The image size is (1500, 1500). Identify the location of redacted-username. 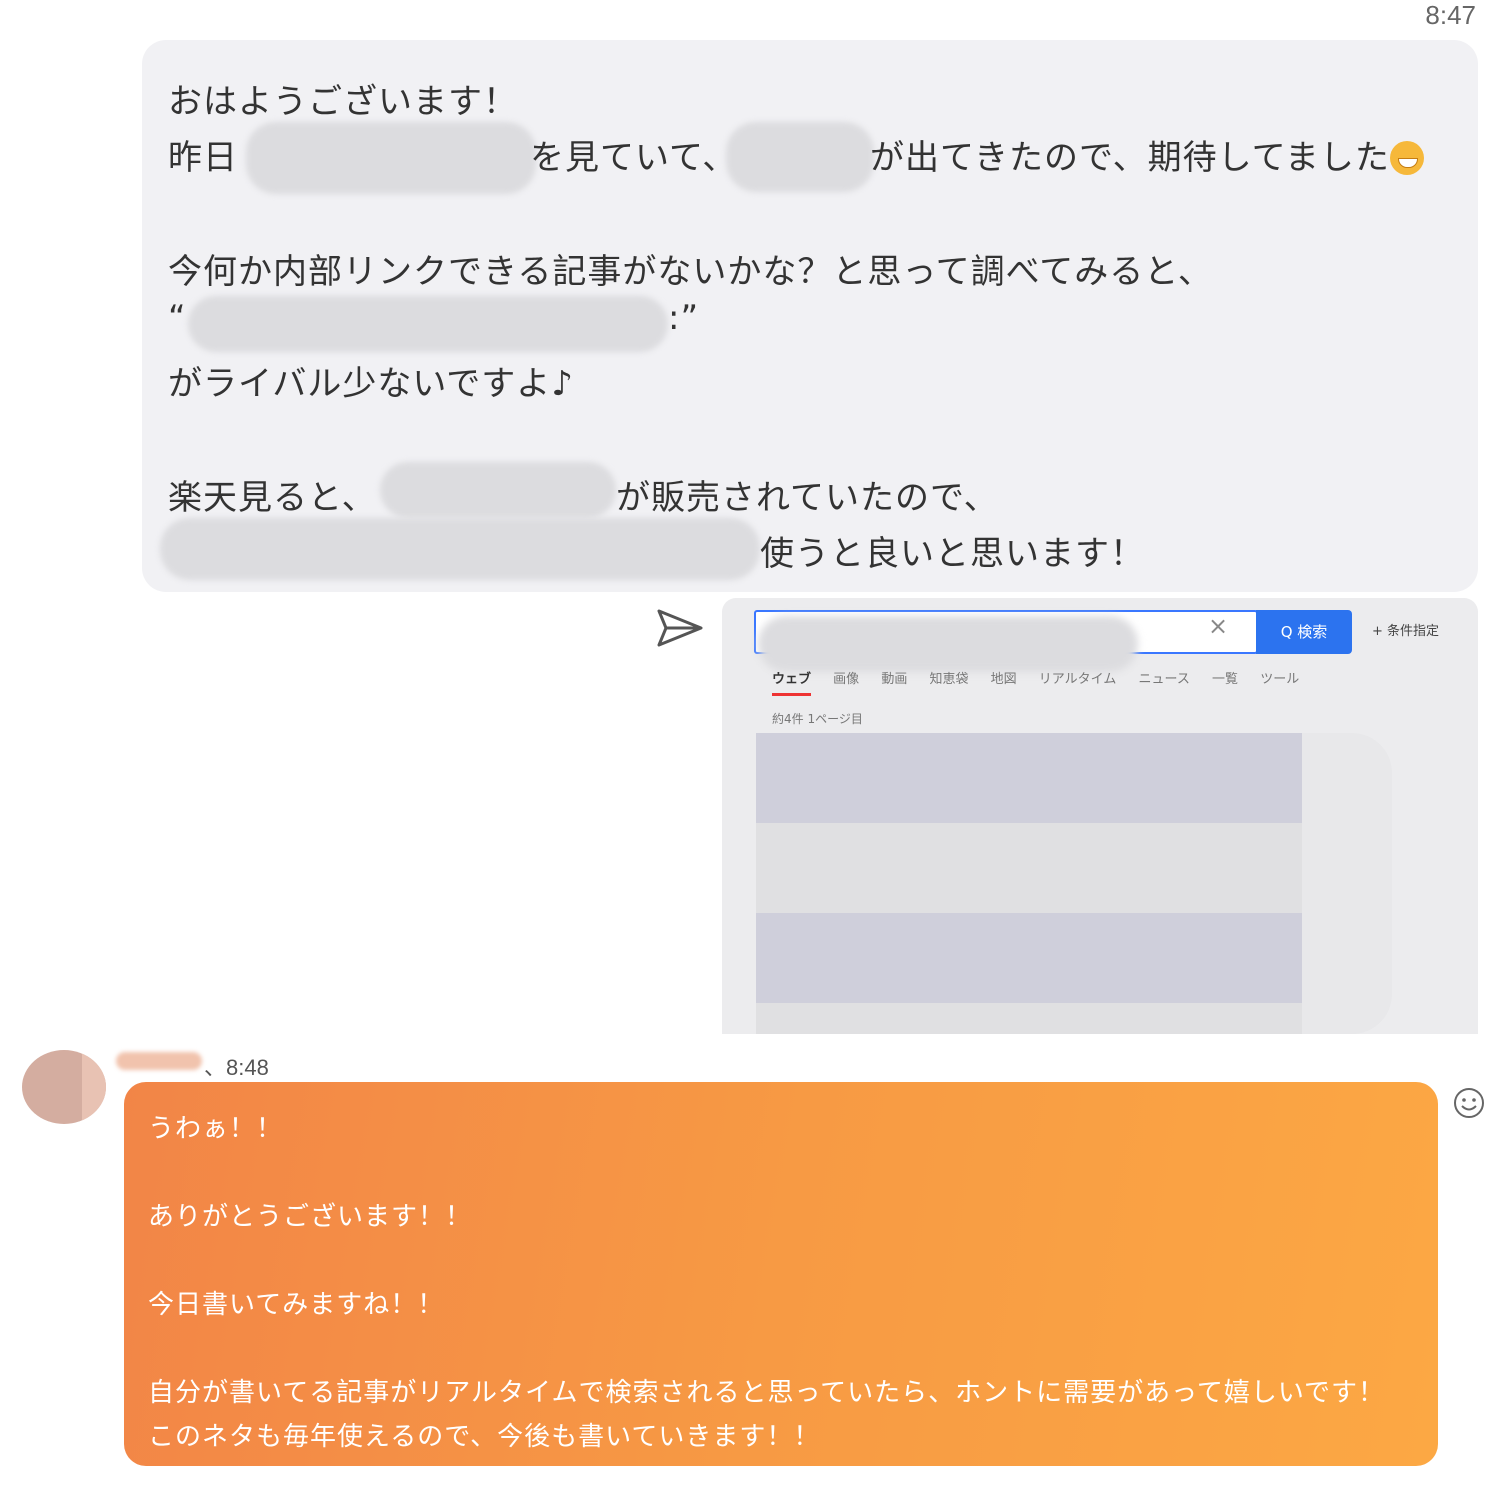
(159, 1061).